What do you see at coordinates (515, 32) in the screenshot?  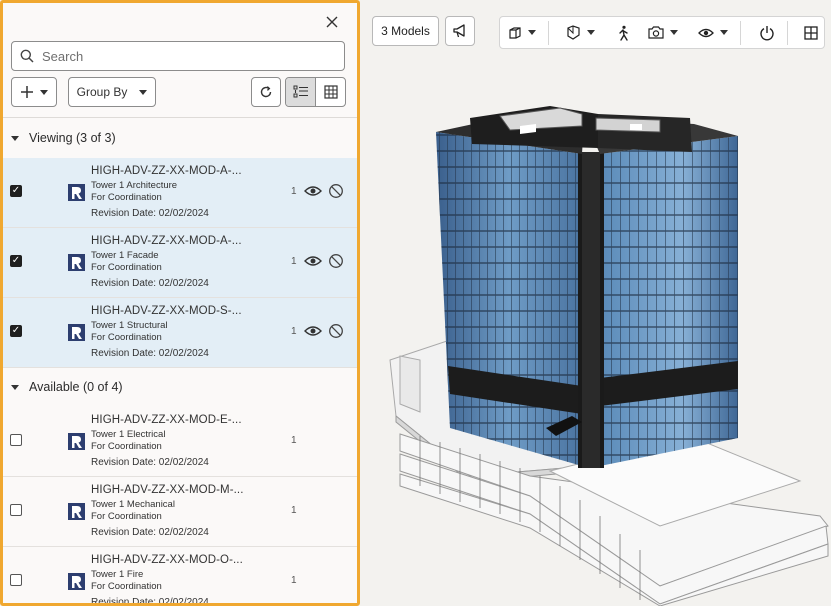 I see `cube-icon` at bounding box center [515, 32].